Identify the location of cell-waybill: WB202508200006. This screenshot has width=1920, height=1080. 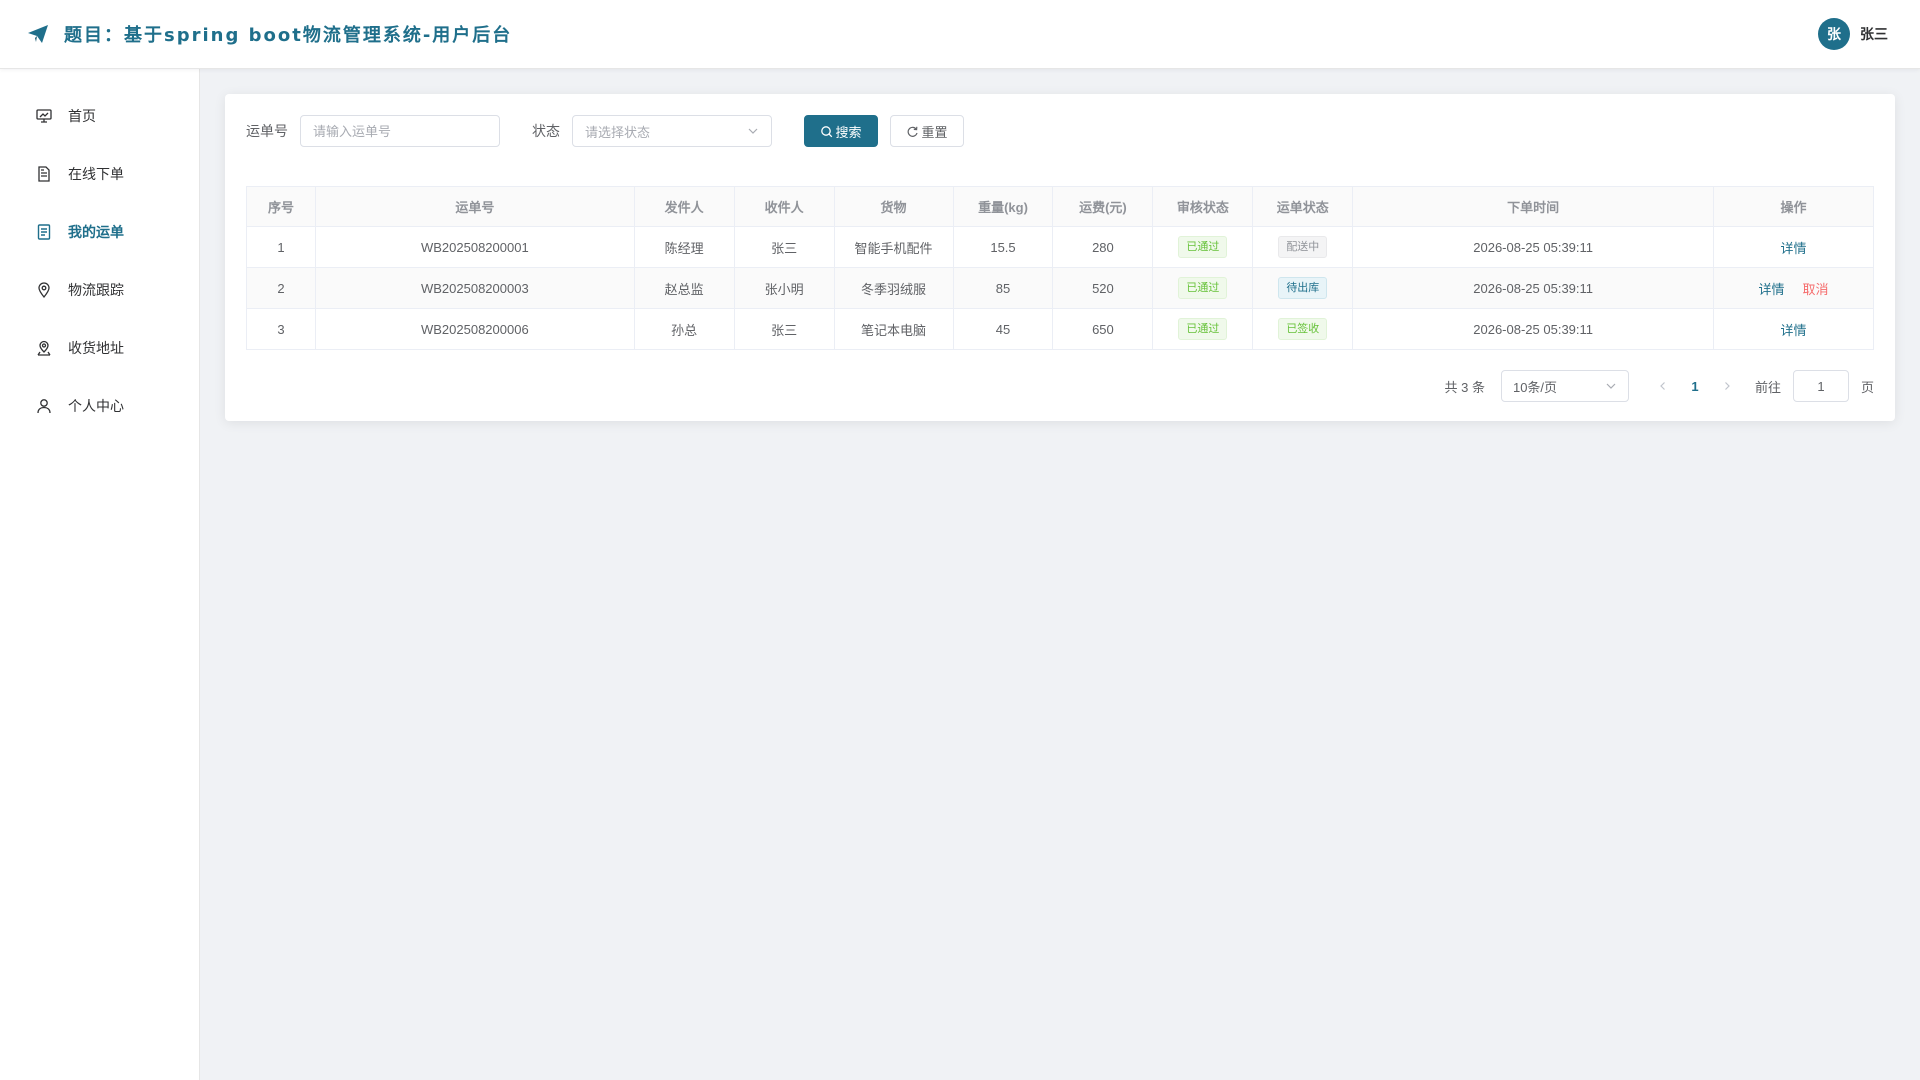
(474, 329).